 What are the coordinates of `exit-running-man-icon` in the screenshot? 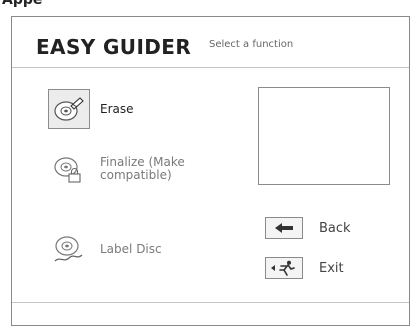 It's located at (284, 268).